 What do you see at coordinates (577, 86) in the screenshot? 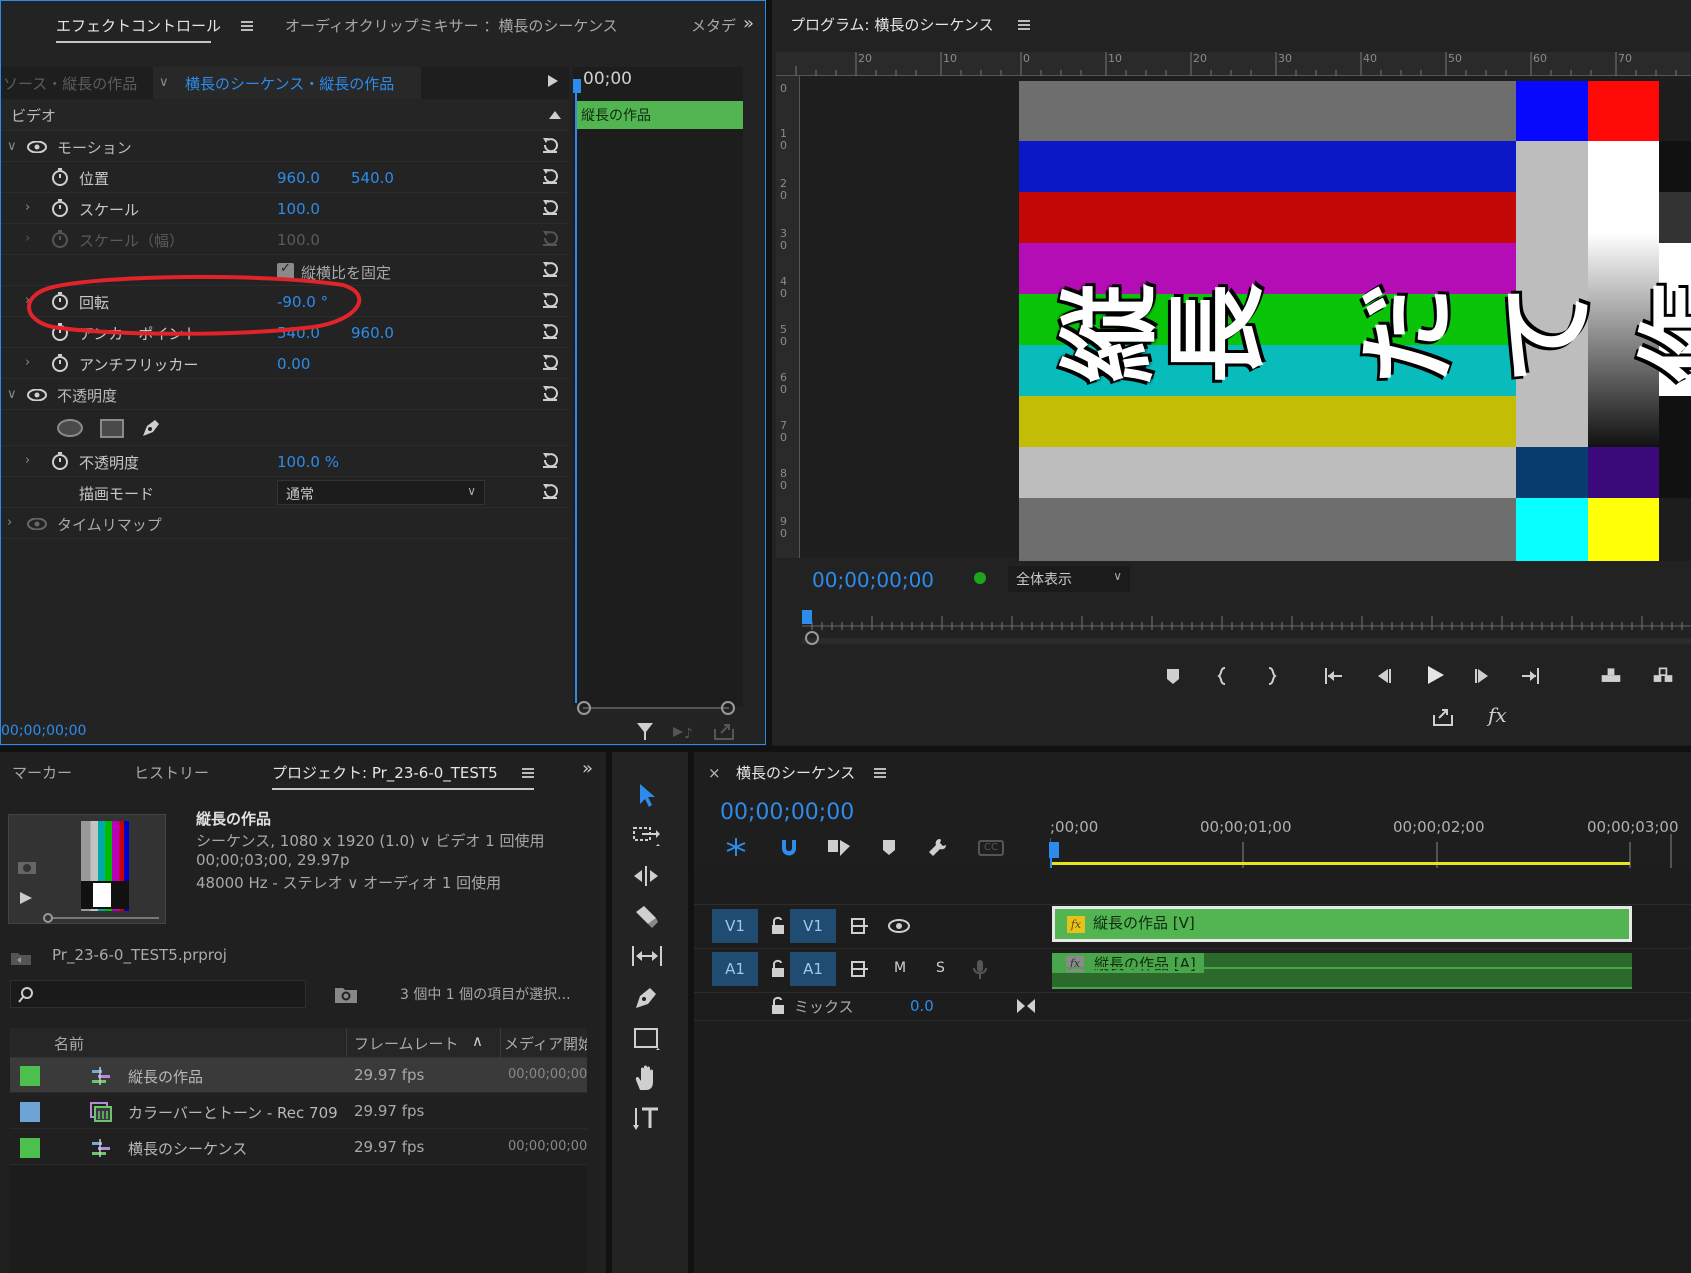
I see `mini-playhead-handle` at bounding box center [577, 86].